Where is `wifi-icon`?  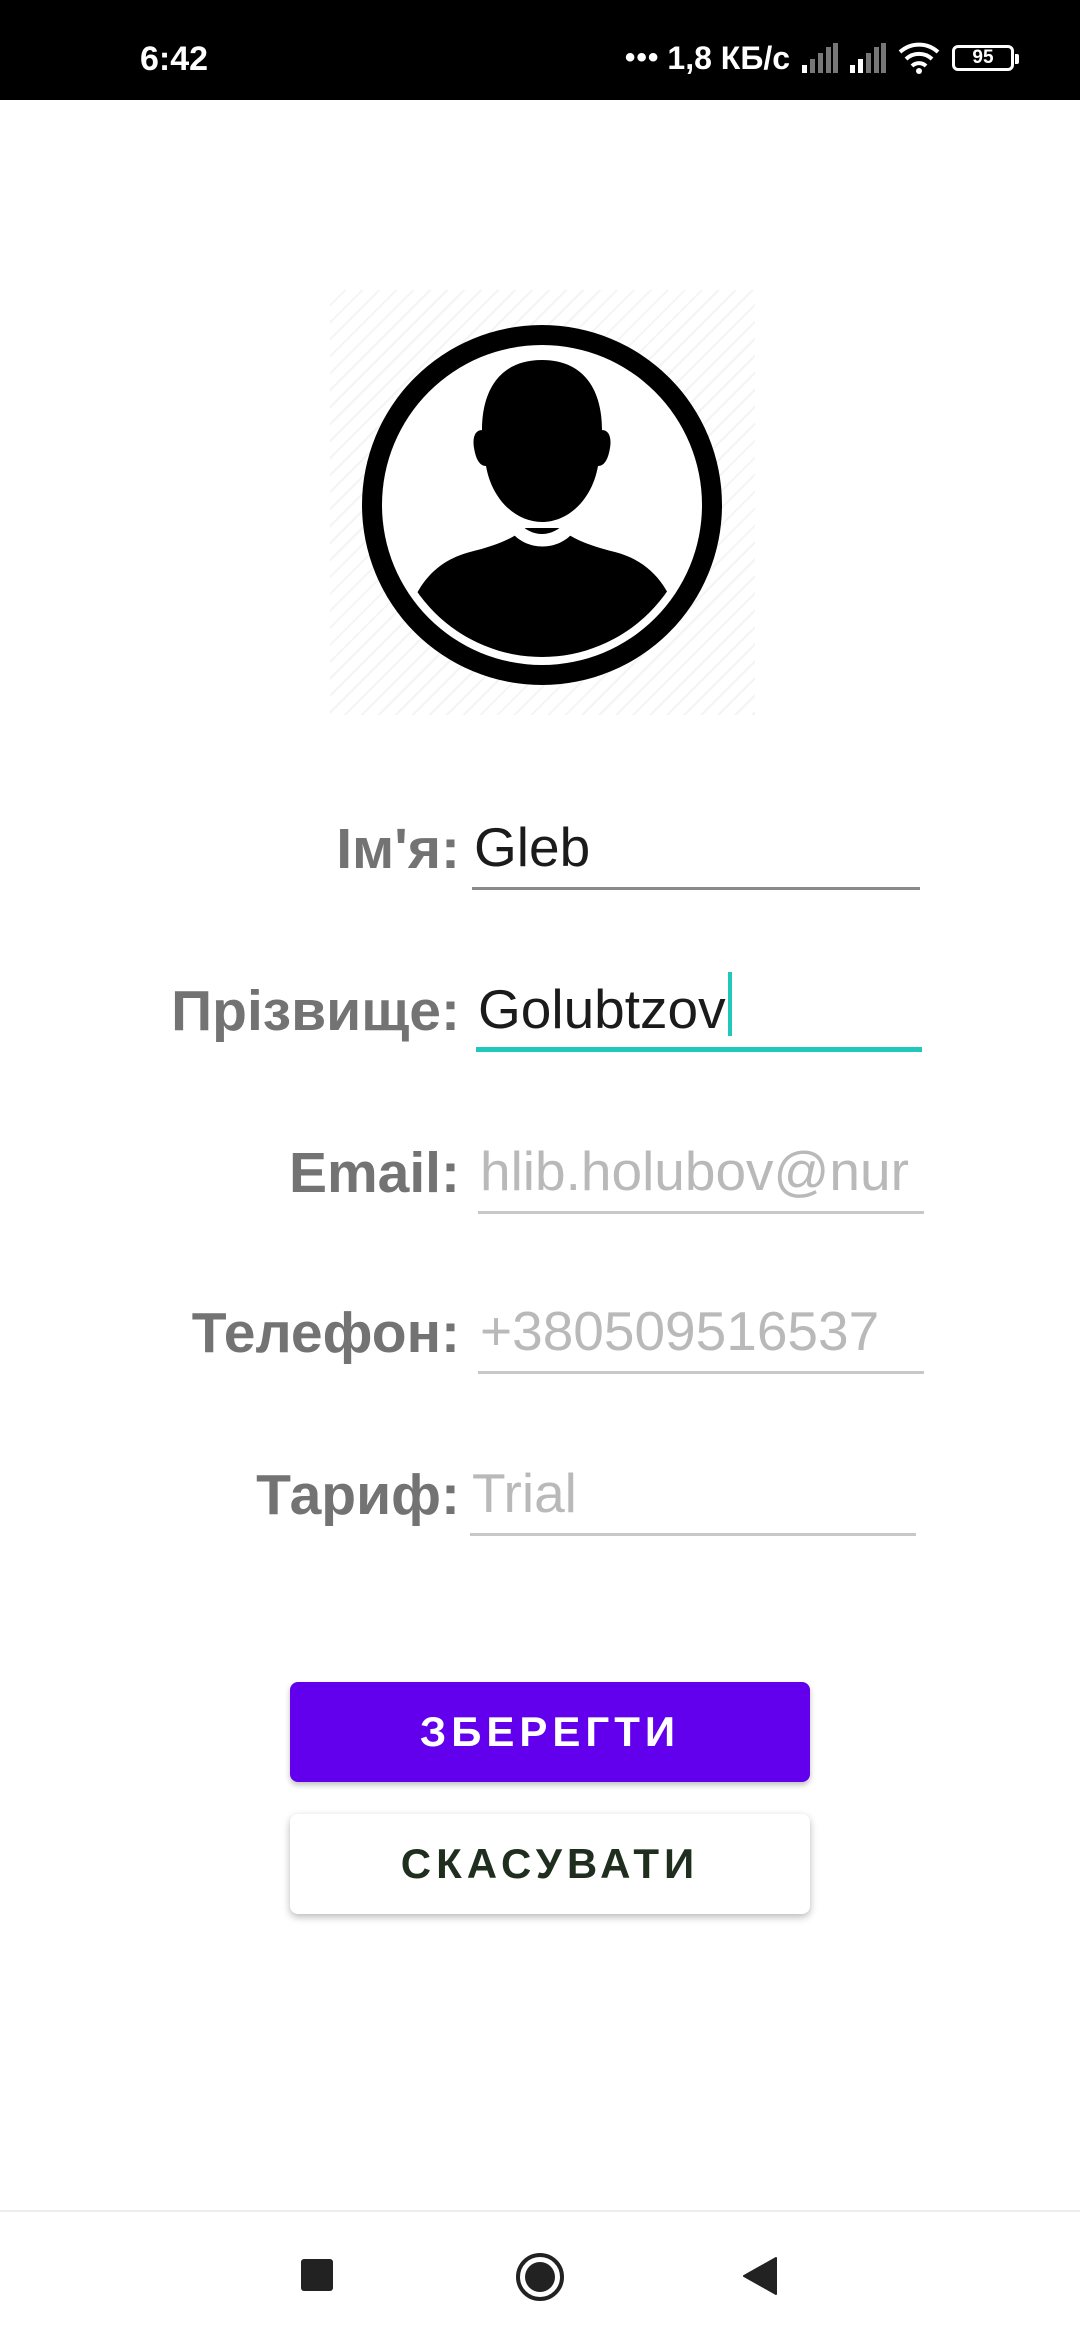
wifi-icon is located at coordinates (919, 58).